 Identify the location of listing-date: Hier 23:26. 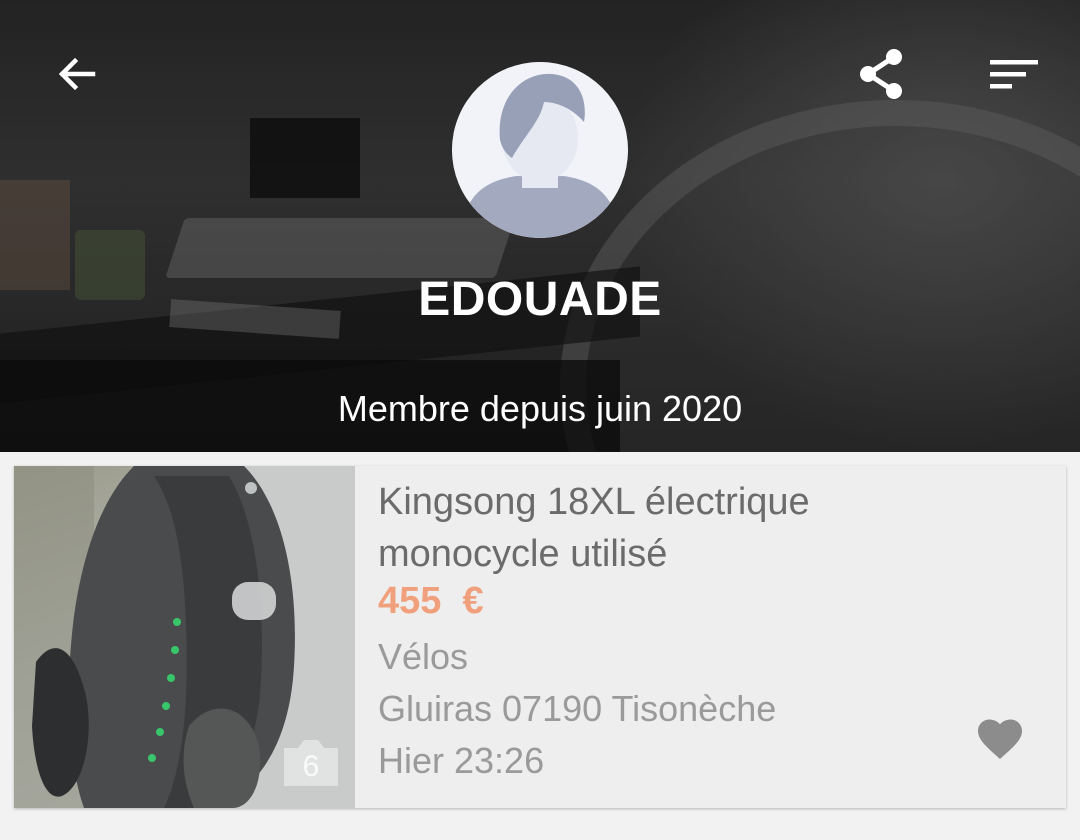
(461, 760).